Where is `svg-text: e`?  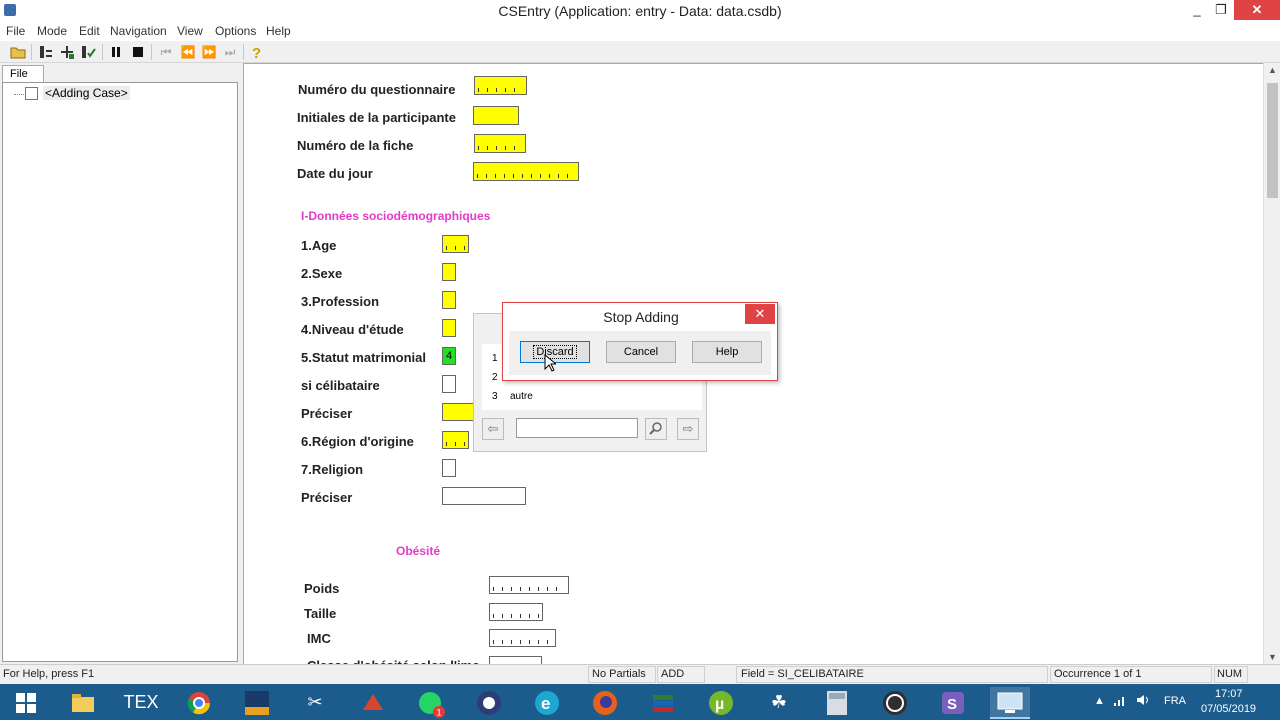
svg-text: e is located at coordinates (545, 703).